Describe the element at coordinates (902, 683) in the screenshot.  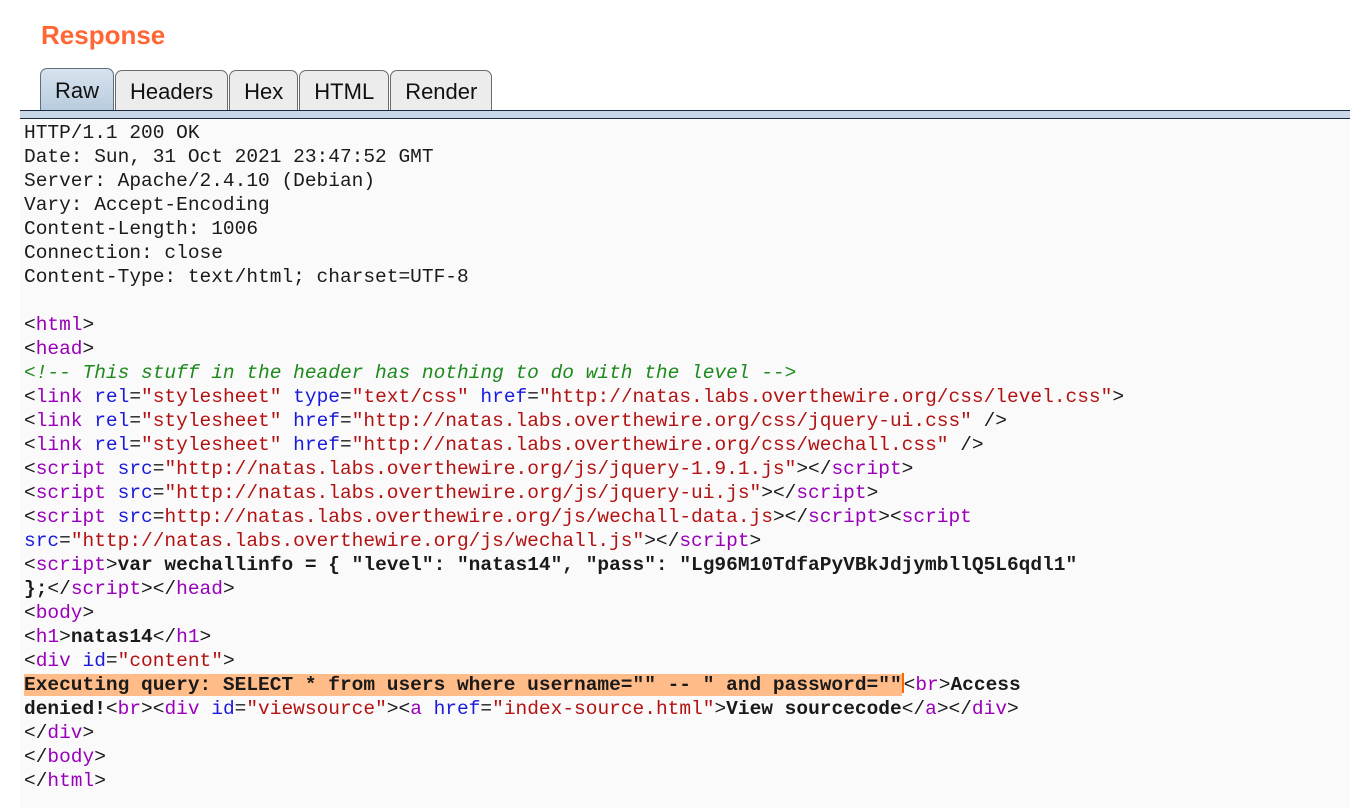
I see `text-cursor` at that location.